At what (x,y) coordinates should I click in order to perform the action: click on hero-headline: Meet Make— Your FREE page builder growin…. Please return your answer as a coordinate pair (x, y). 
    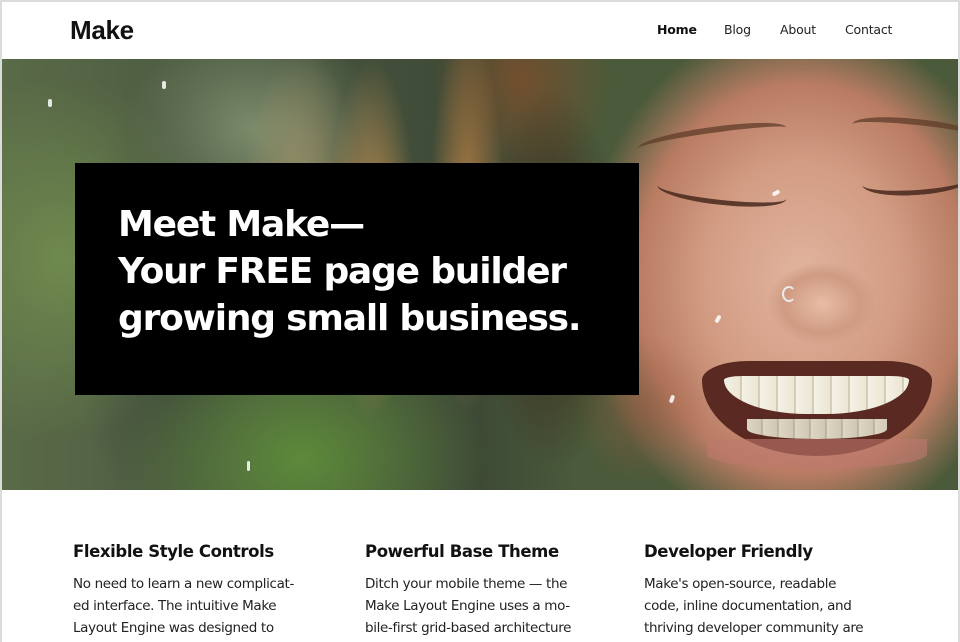
    Looking at the image, I should click on (378, 271).